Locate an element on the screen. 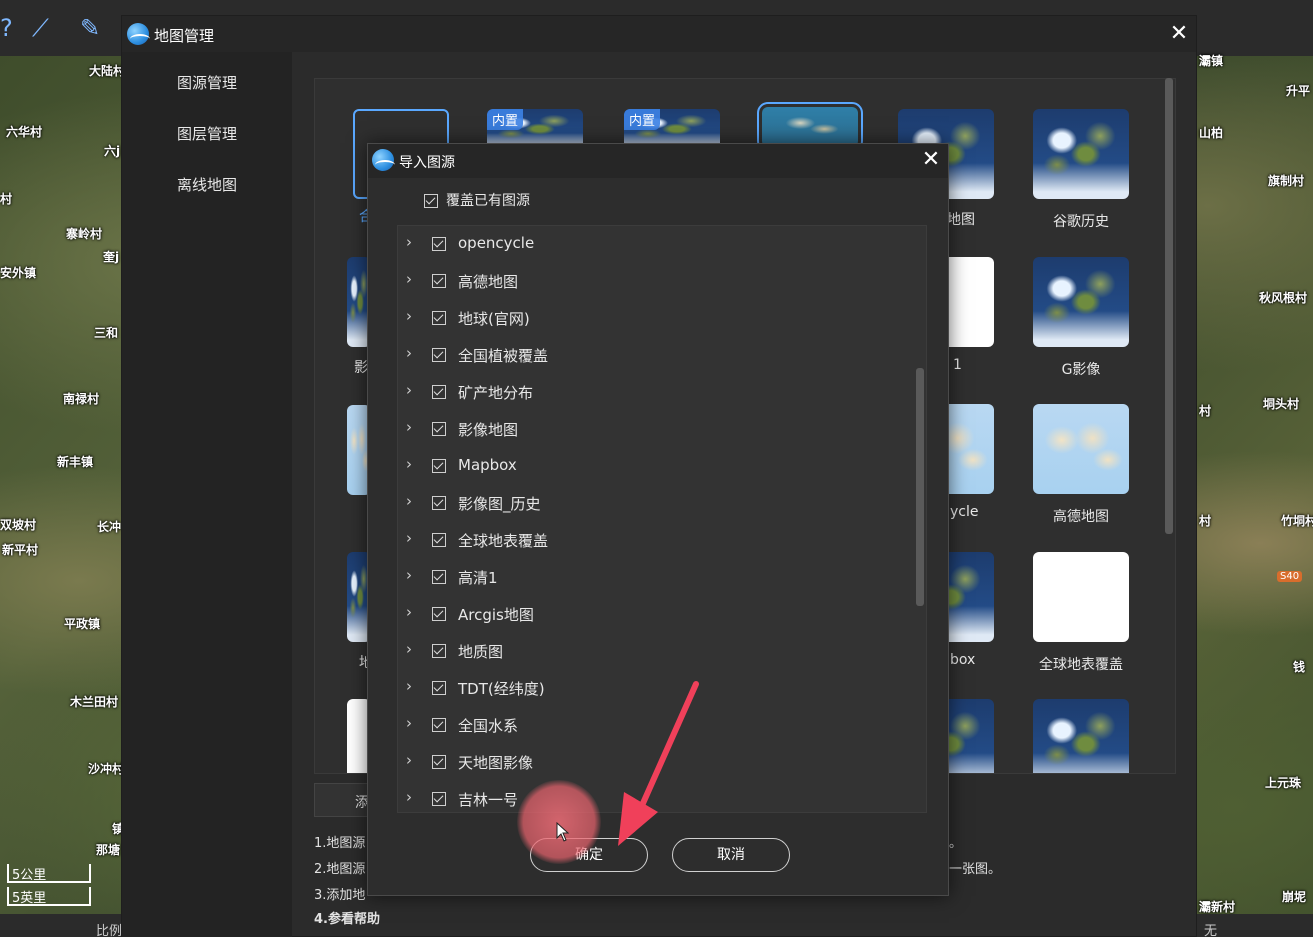 This screenshot has width=1313, height=937. left-nav: 图源管理 图层管理 离线地图 is located at coordinates (207, 494).